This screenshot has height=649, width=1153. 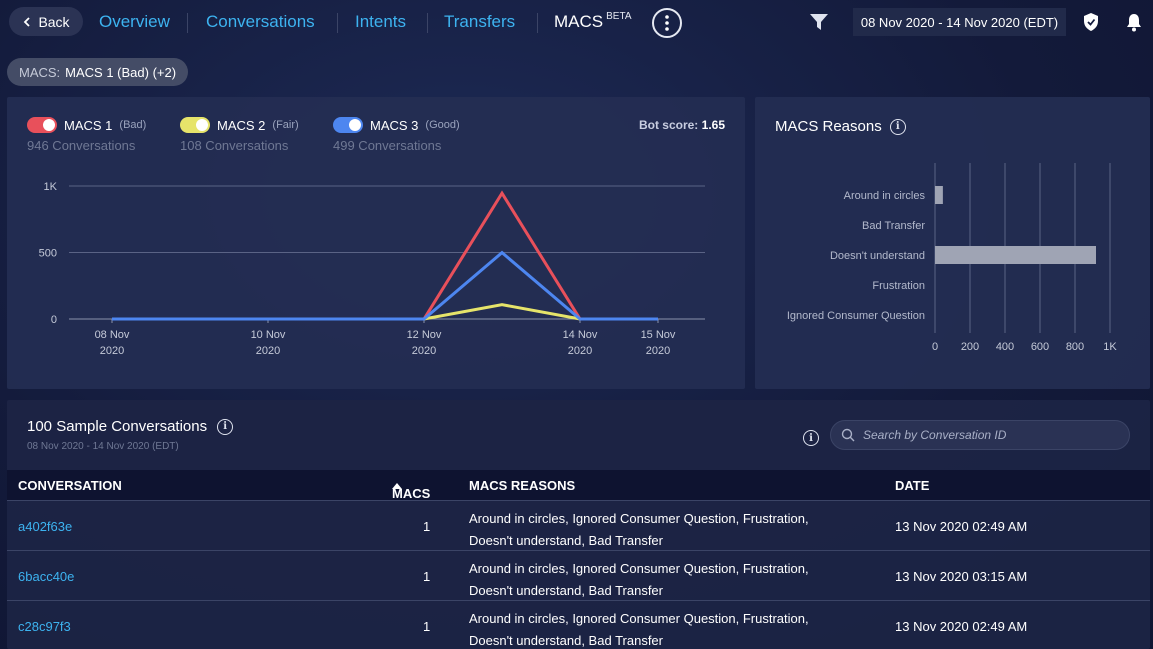 What do you see at coordinates (579, 21) in the screenshot?
I see `tab-macs-label: MACS` at bounding box center [579, 21].